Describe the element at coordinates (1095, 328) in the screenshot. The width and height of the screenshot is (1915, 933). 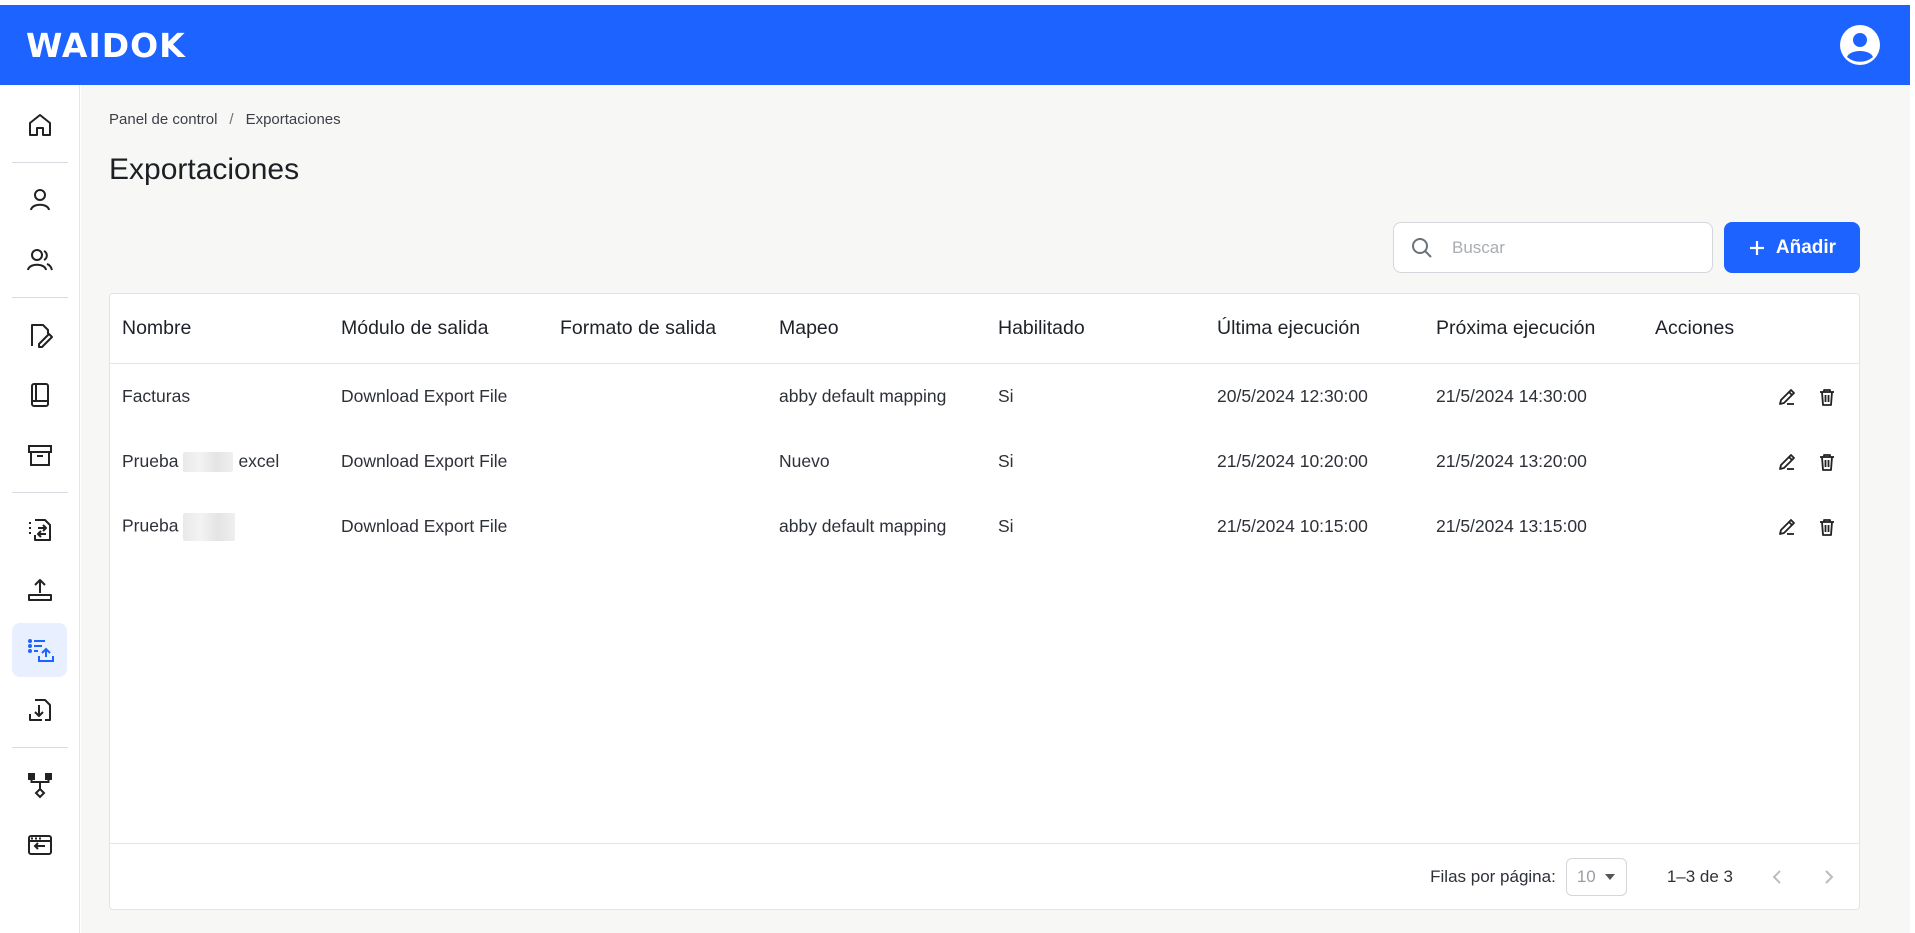
I see `column-header-habilitado: Habilitado` at that location.